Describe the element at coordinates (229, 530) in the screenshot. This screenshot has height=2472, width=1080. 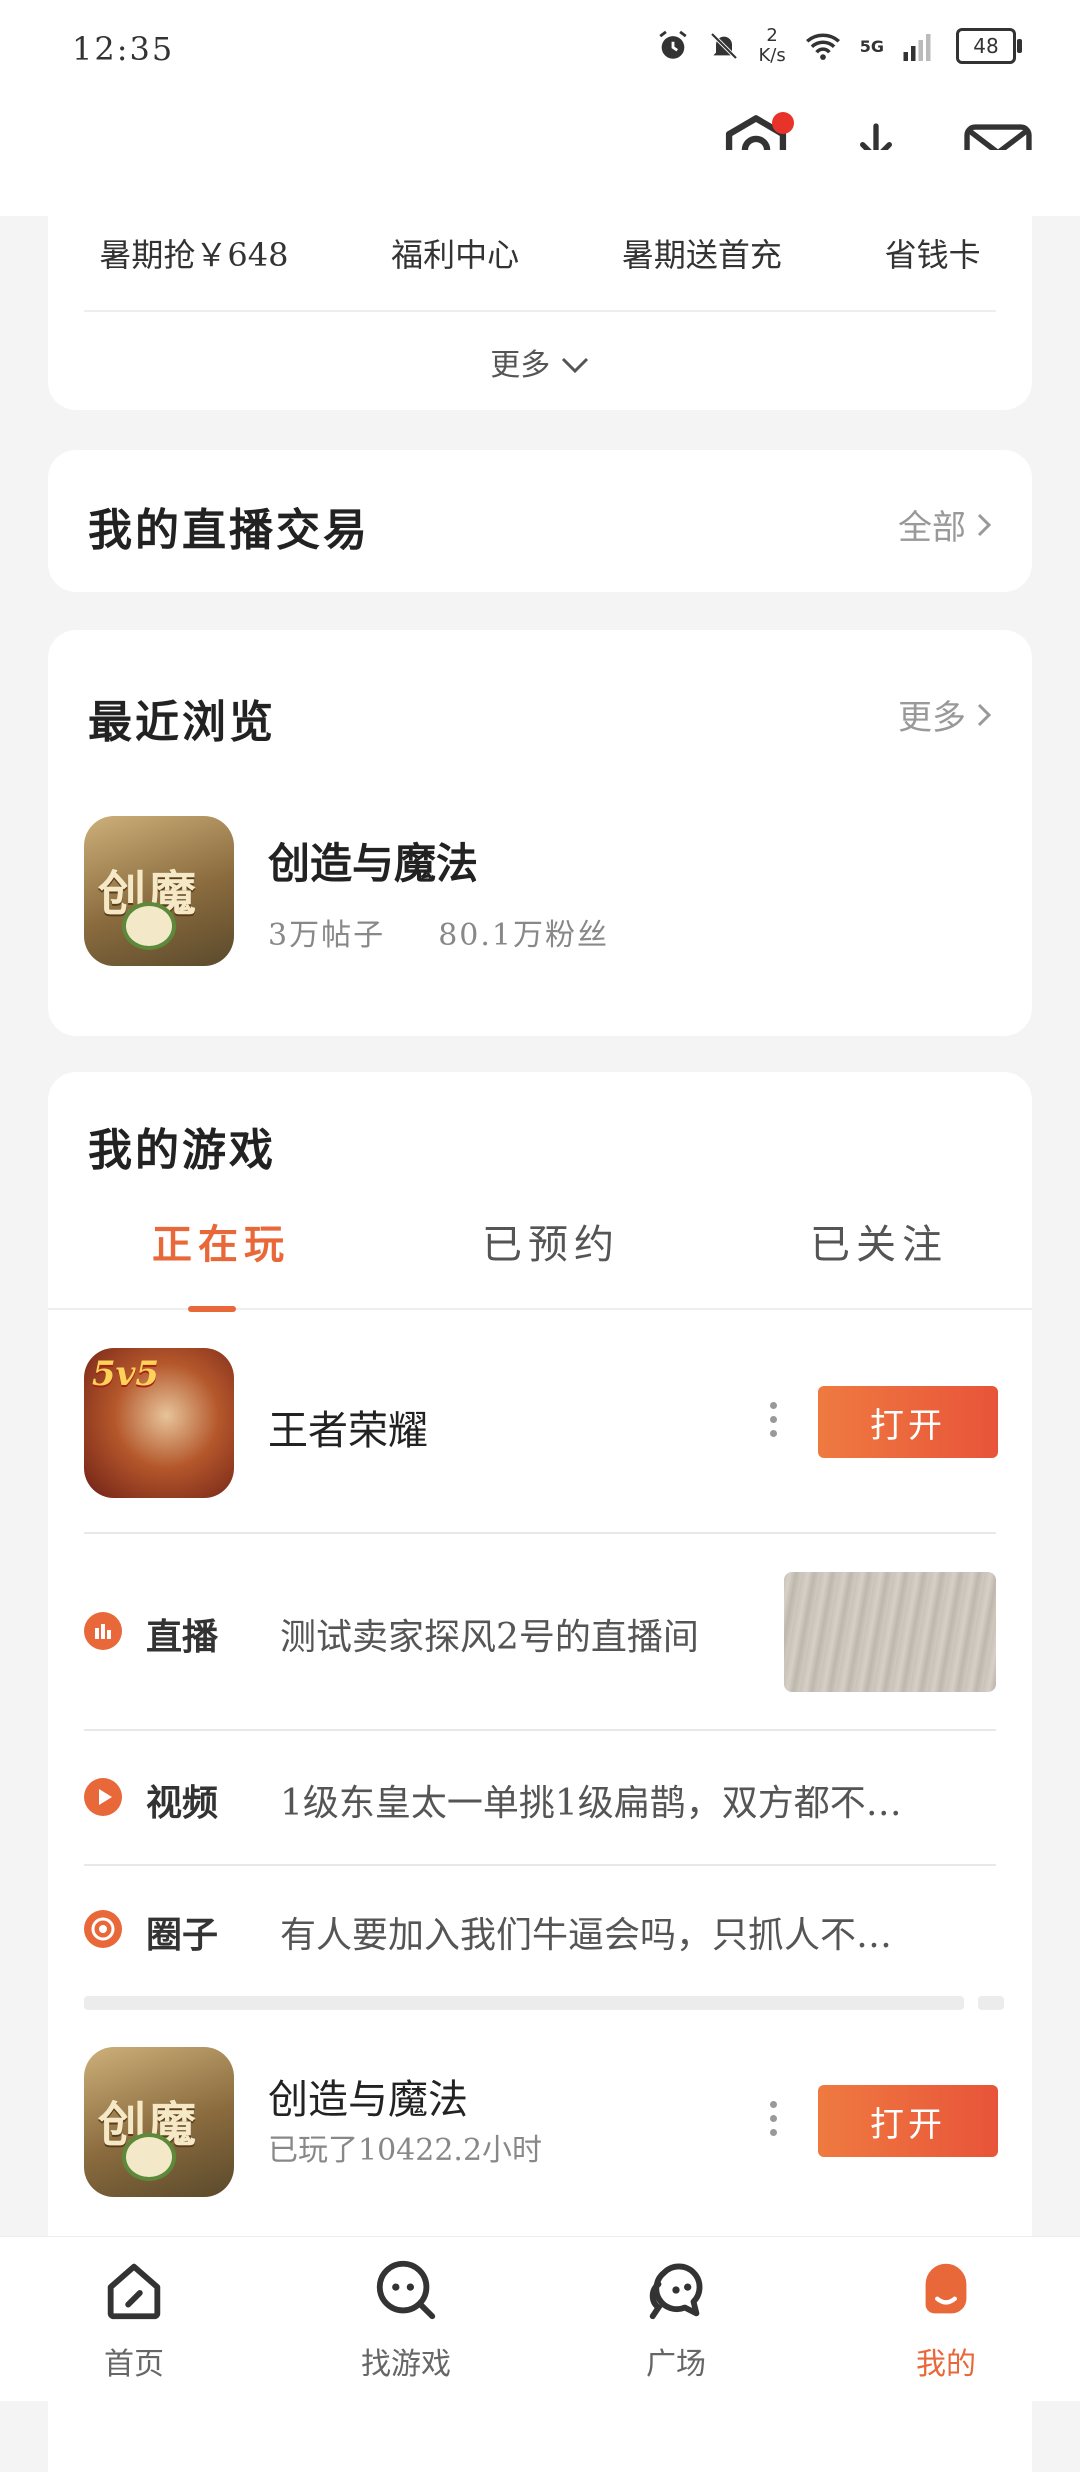
I see `live-trade-title: 我的直播交易` at that location.